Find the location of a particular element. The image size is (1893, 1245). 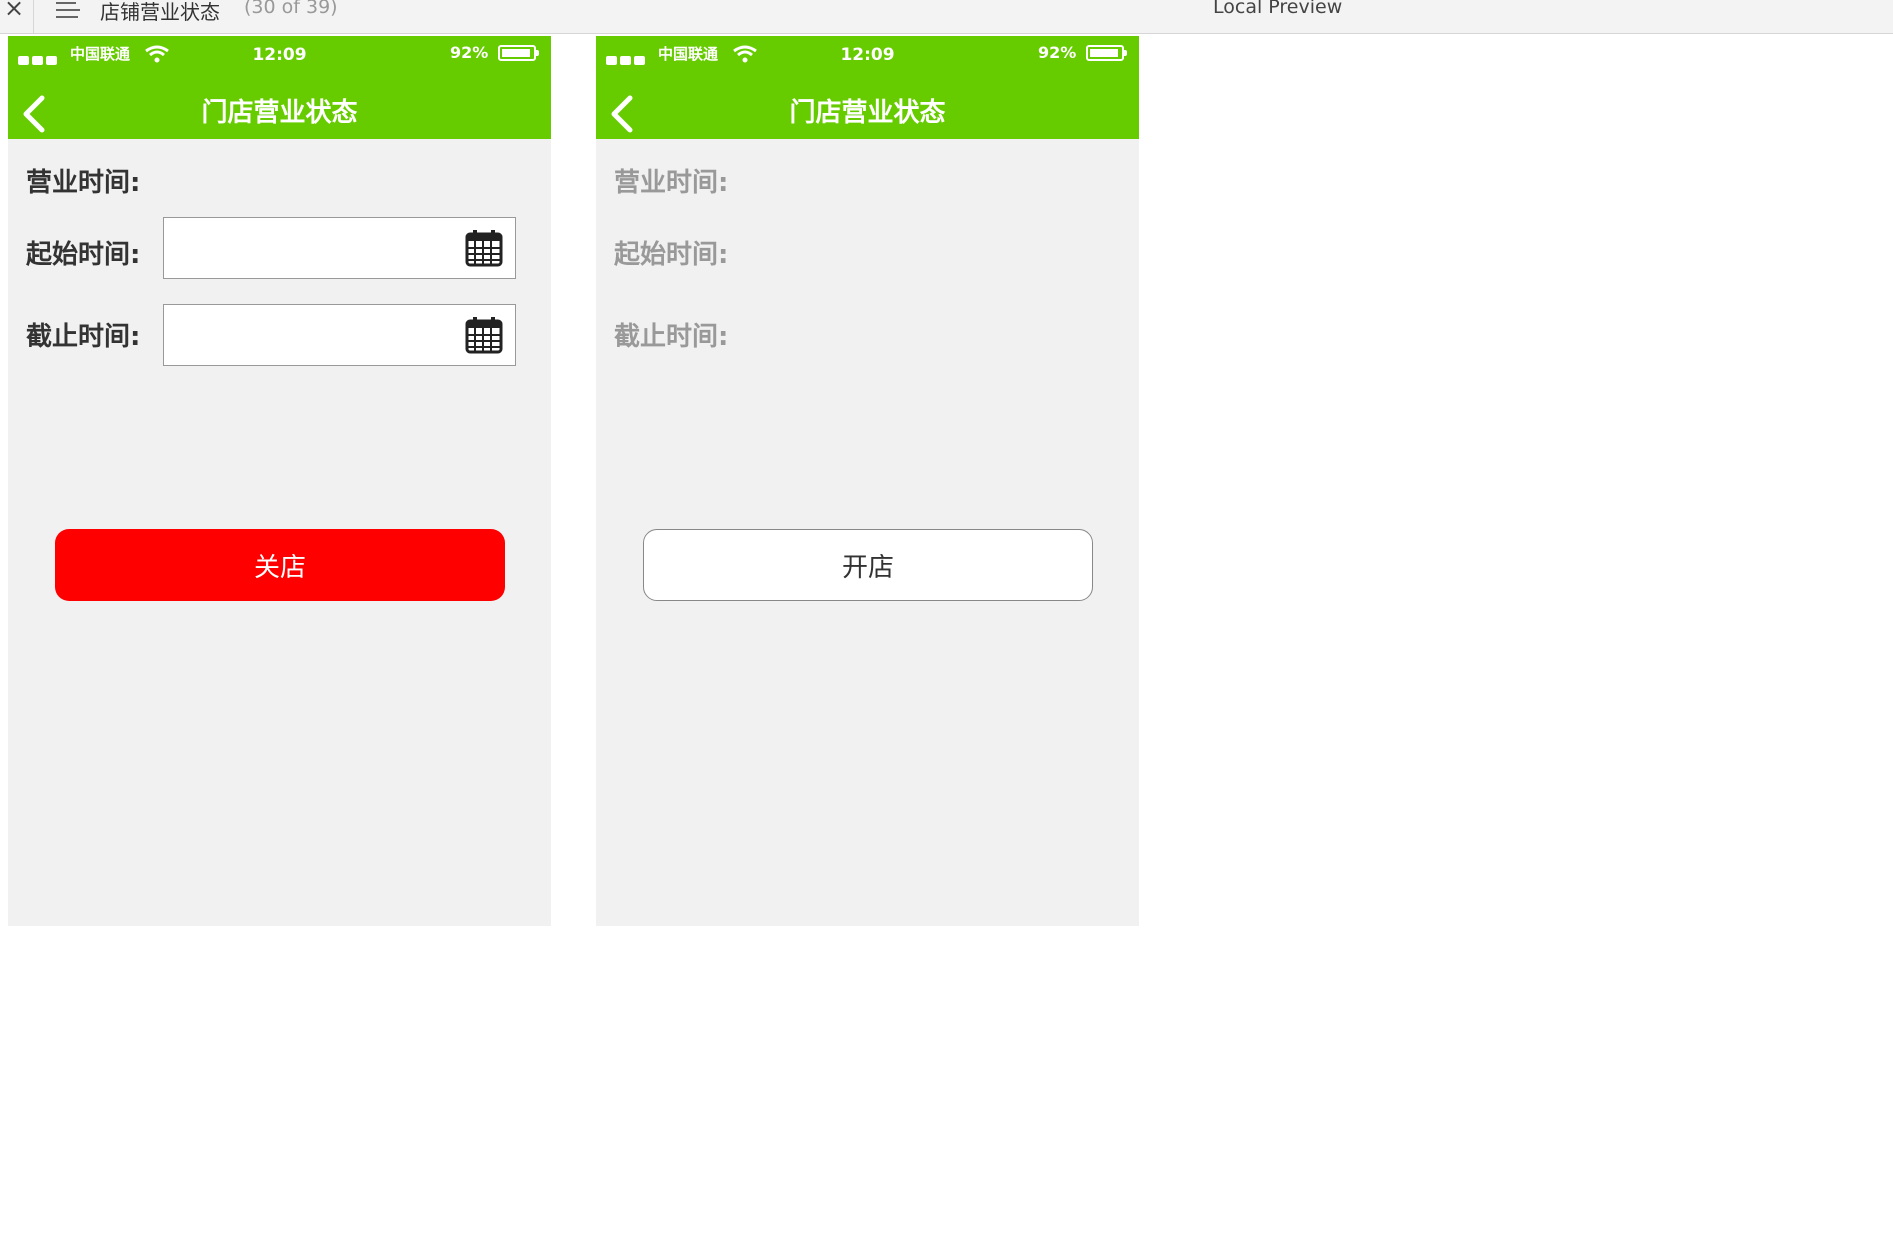

page-title: 店铺营业状态 is located at coordinates (160, 12).